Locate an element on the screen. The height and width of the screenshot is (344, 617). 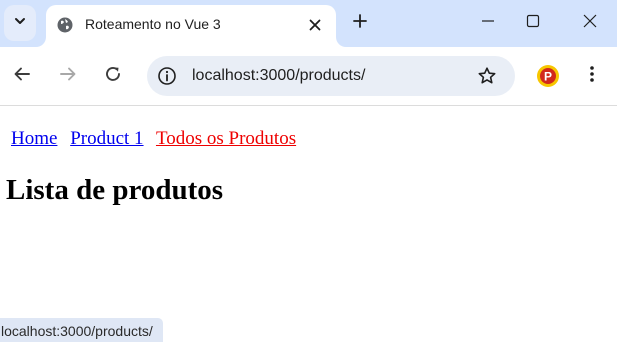
site-info-icon is located at coordinates (167, 76).